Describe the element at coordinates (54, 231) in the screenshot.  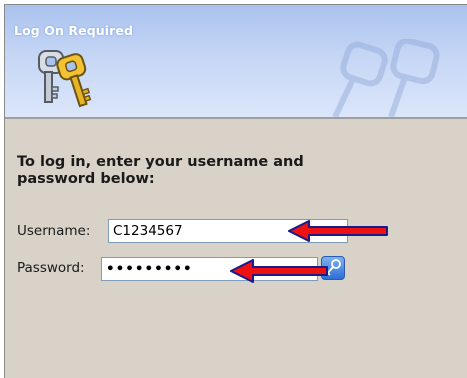
I see `username-label: Username:` at that location.